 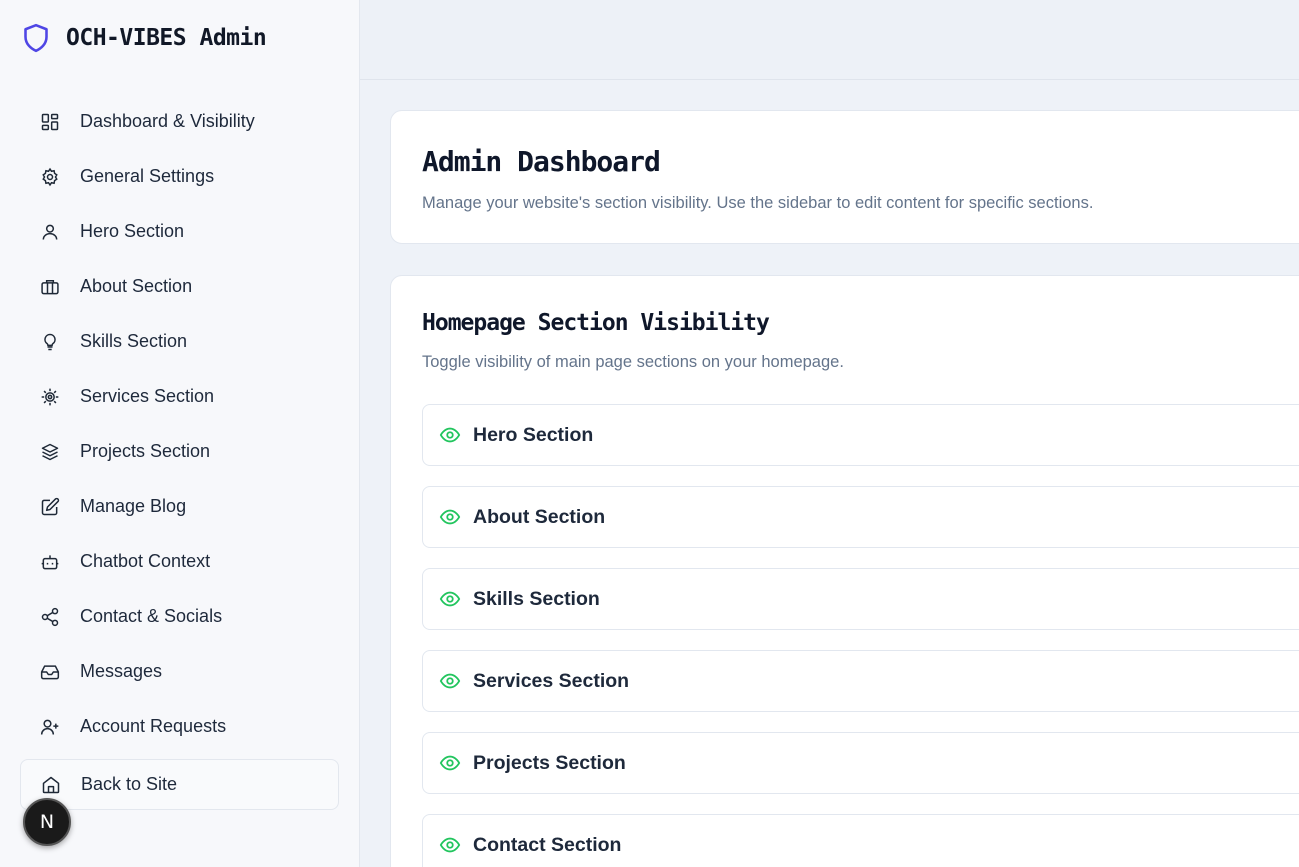 I want to click on section-label: Projects Section, so click(x=549, y=762).